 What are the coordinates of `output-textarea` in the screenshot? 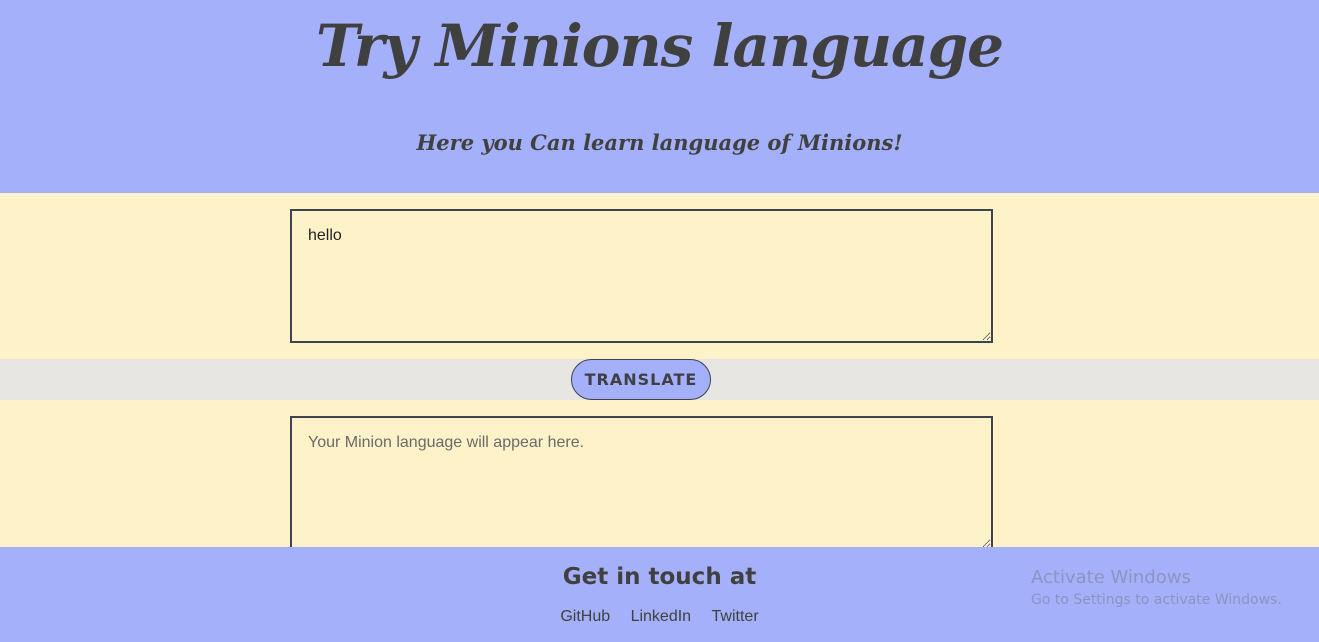 It's located at (641, 481).